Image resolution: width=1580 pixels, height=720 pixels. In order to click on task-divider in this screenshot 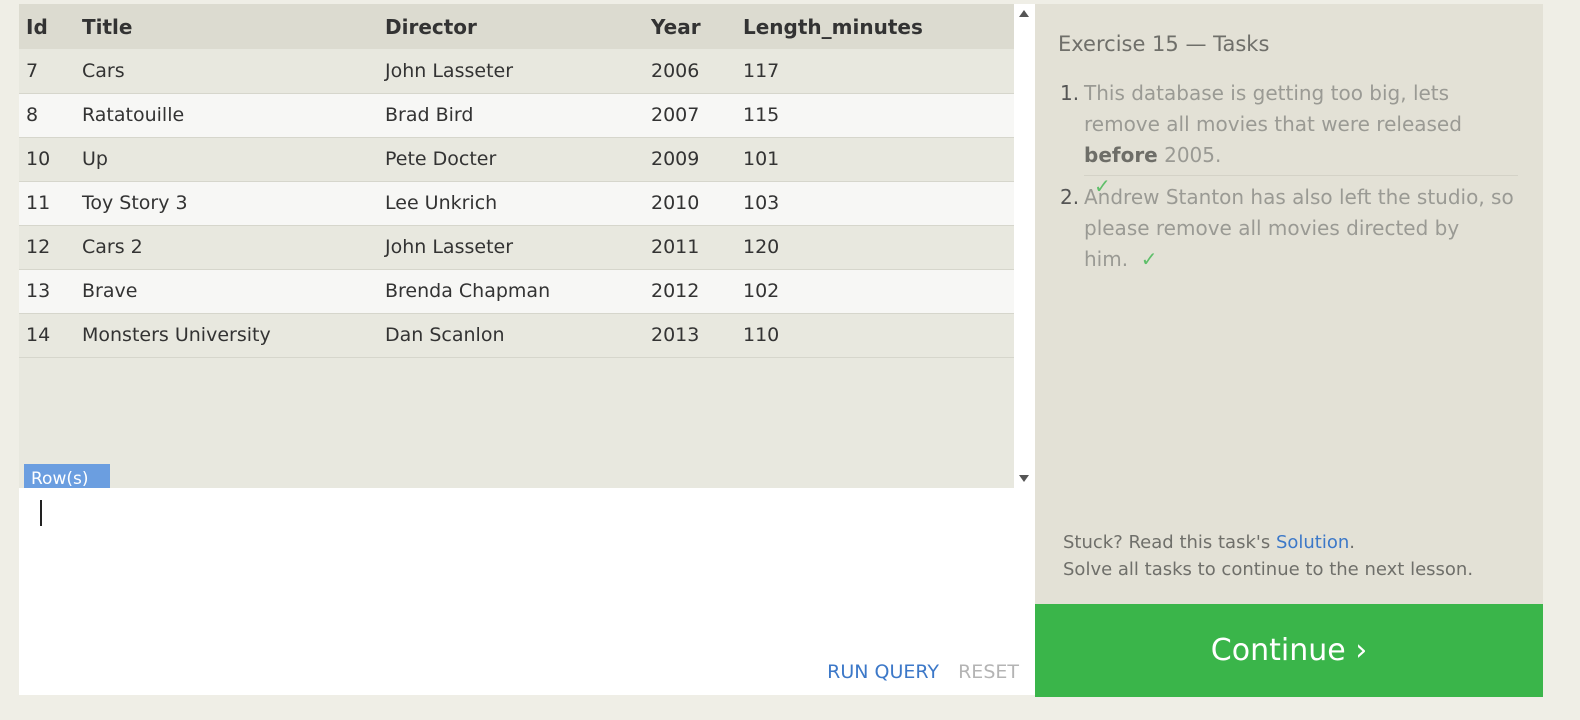, I will do `click(1301, 175)`.